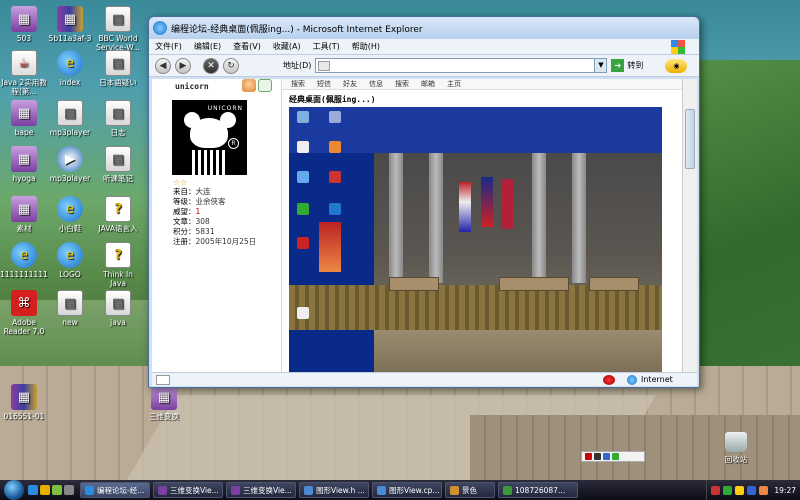 The height and width of the screenshot is (500, 800). Describe the element at coordinates (470, 490) in the screenshot. I see `taskbar-button: 景色` at that location.